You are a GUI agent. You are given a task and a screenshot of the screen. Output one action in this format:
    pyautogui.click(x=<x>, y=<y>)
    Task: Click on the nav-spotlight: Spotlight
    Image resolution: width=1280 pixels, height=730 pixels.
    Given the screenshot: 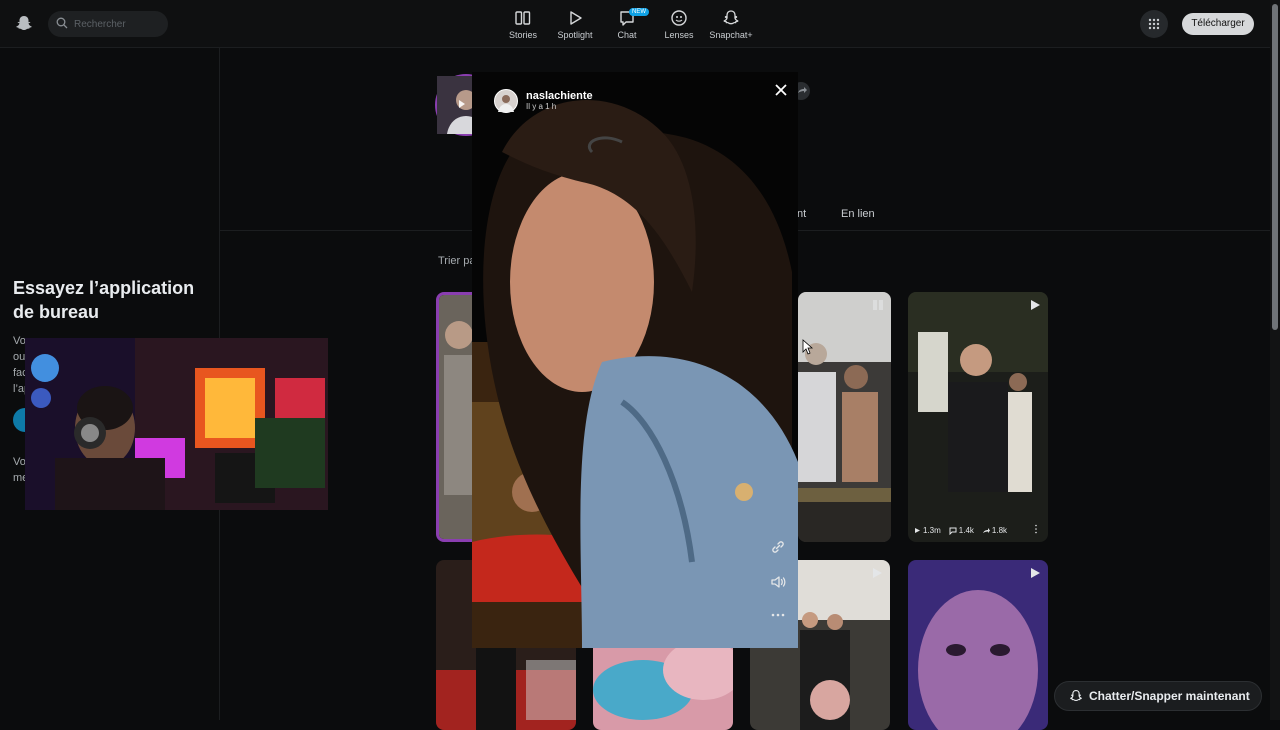 What is the action you would take?
    pyautogui.click(x=575, y=24)
    